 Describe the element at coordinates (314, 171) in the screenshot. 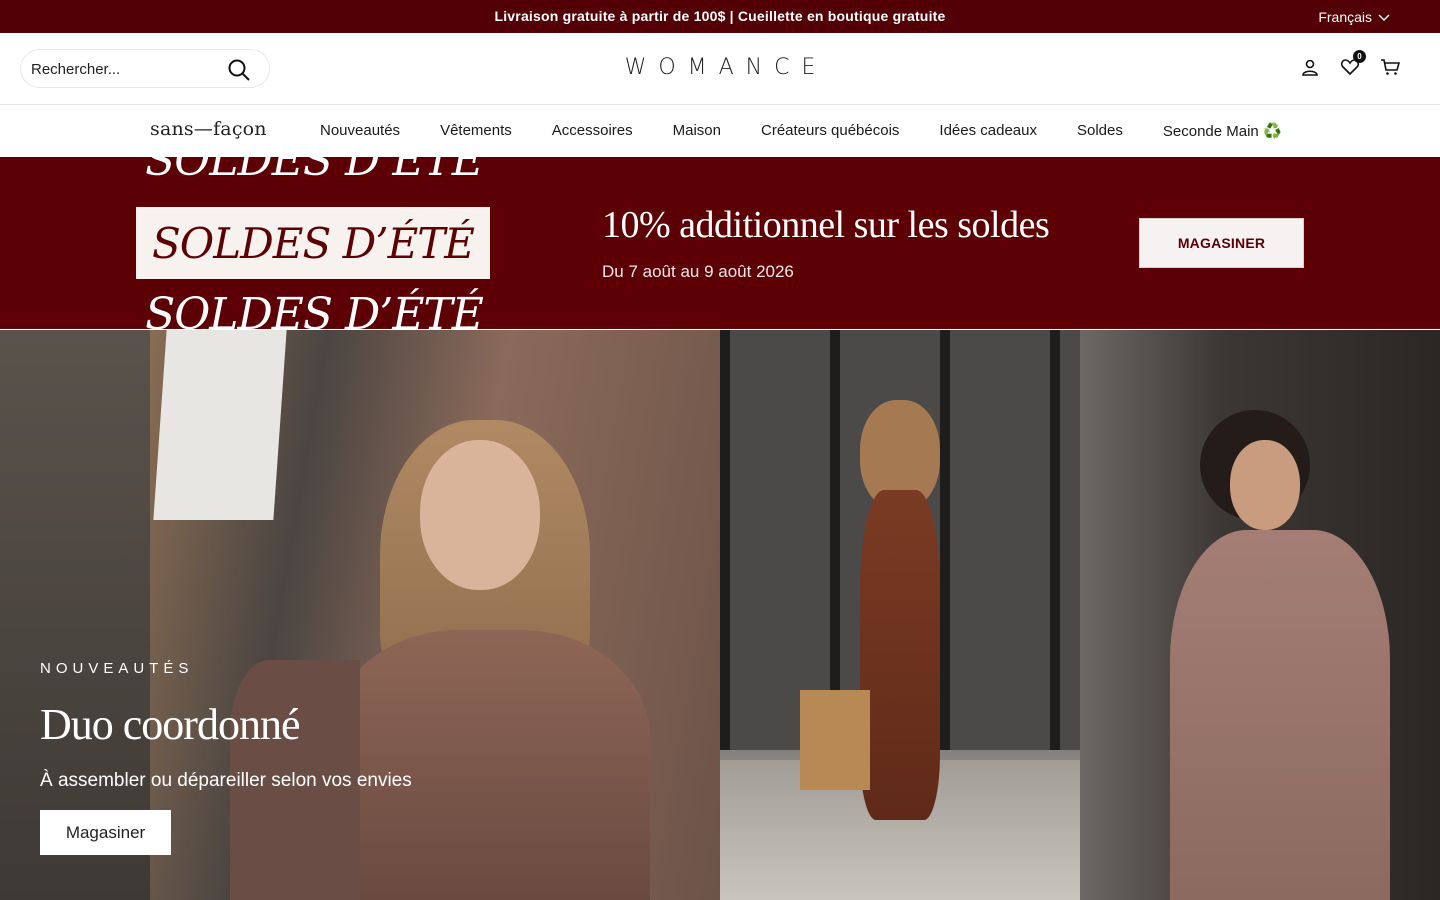

I see `soldes-ghost-top: SOLDES D’ÉTÉ` at that location.